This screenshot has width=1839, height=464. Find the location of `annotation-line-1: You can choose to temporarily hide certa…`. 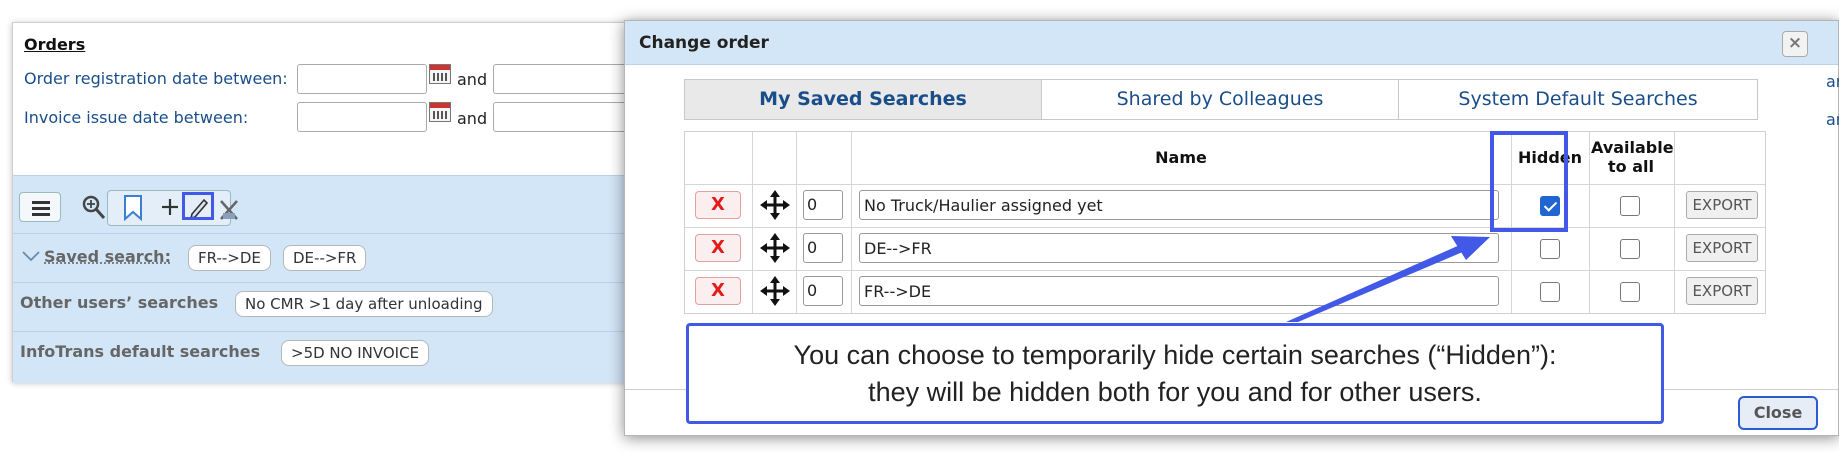

annotation-line-1: You can choose to temporarily hide certa… is located at coordinates (1175, 355).